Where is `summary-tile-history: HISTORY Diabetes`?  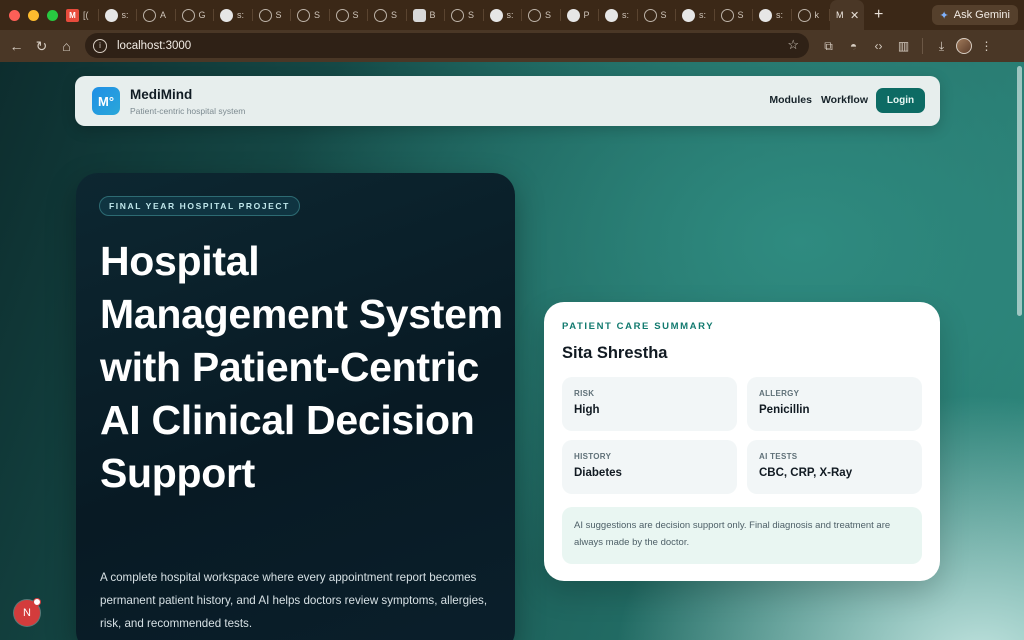 summary-tile-history: HISTORY Diabetes is located at coordinates (649, 467).